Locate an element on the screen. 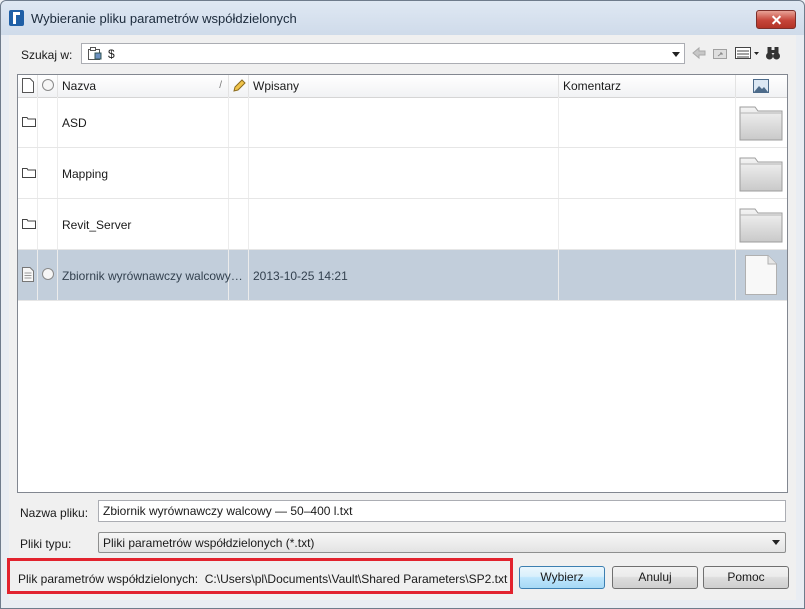  shared-parameters-label: Plik parametrów współdzielonych: is located at coordinates (108, 579).